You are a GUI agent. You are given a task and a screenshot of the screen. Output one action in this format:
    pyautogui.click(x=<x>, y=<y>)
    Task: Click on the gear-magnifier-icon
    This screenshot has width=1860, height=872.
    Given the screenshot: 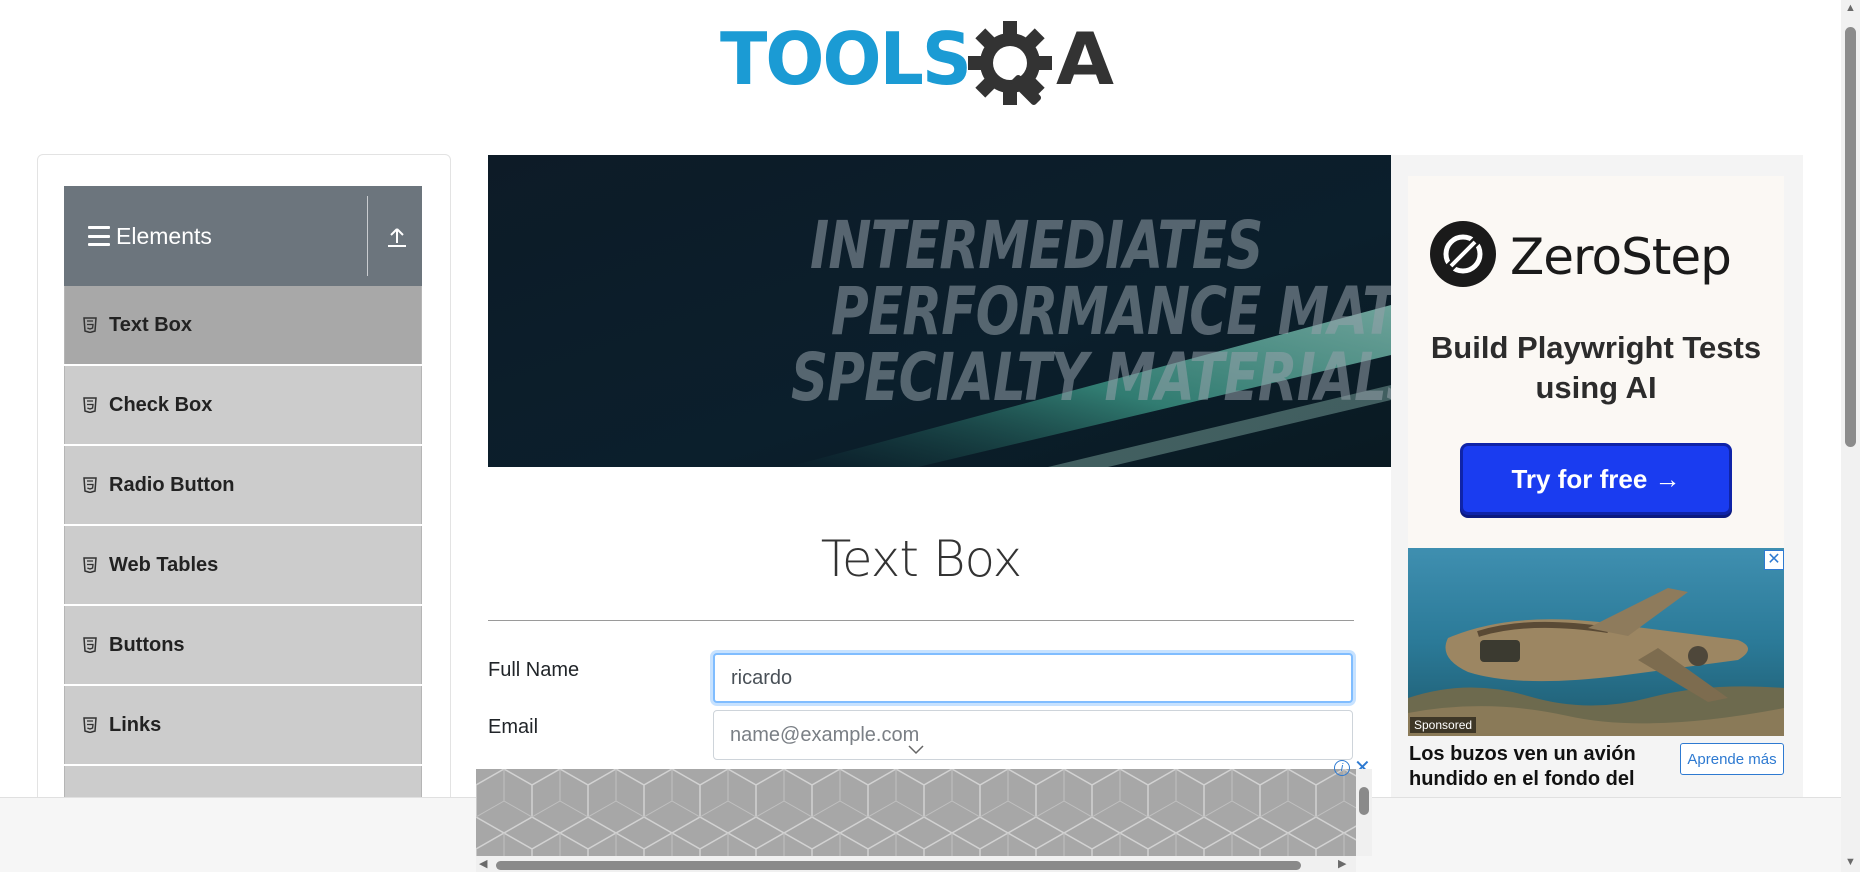 What is the action you would take?
    pyautogui.click(x=1010, y=63)
    